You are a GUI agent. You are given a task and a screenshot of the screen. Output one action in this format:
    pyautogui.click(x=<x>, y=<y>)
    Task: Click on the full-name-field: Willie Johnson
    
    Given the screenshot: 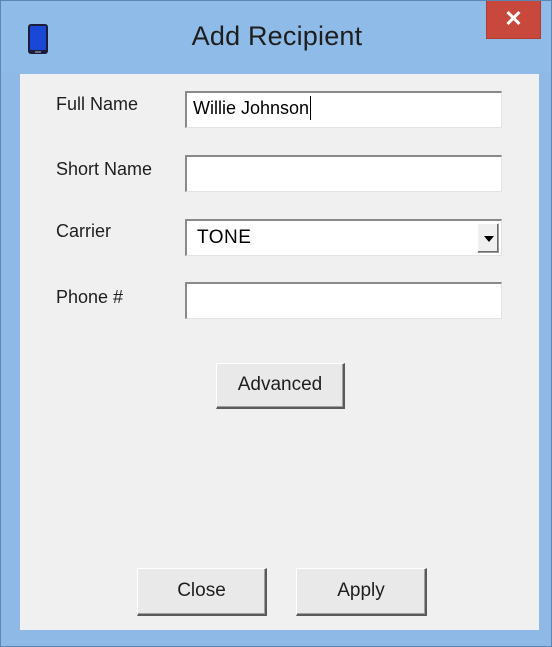 What is the action you would take?
    pyautogui.click(x=343, y=109)
    